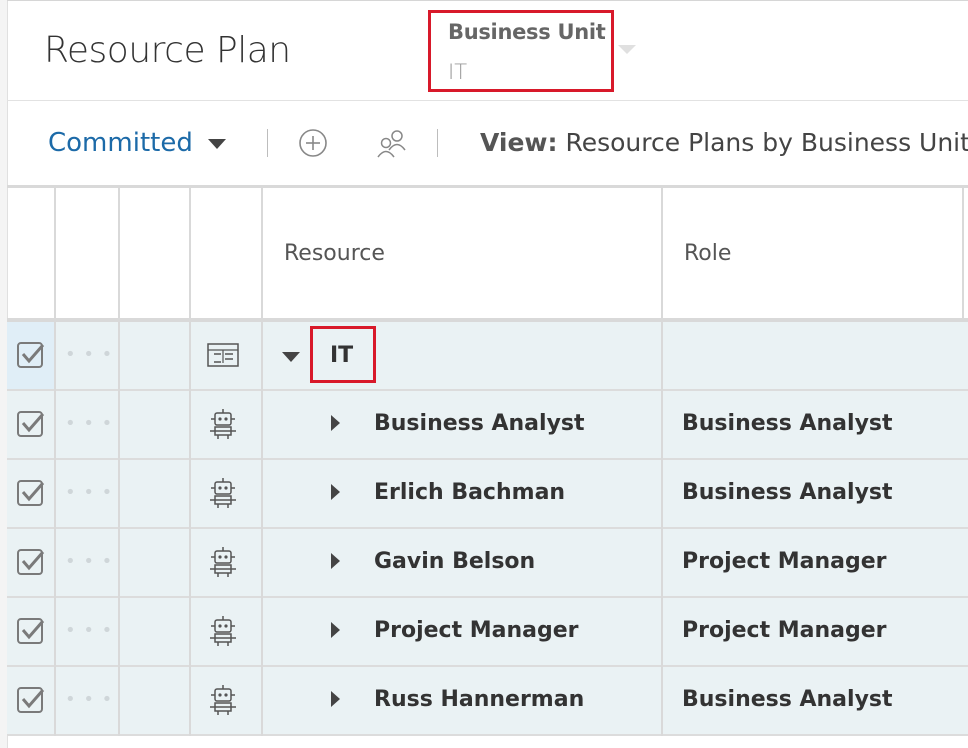 The image size is (968, 748). What do you see at coordinates (476, 630) in the screenshot?
I see `resource-name: Project Manager` at bounding box center [476, 630].